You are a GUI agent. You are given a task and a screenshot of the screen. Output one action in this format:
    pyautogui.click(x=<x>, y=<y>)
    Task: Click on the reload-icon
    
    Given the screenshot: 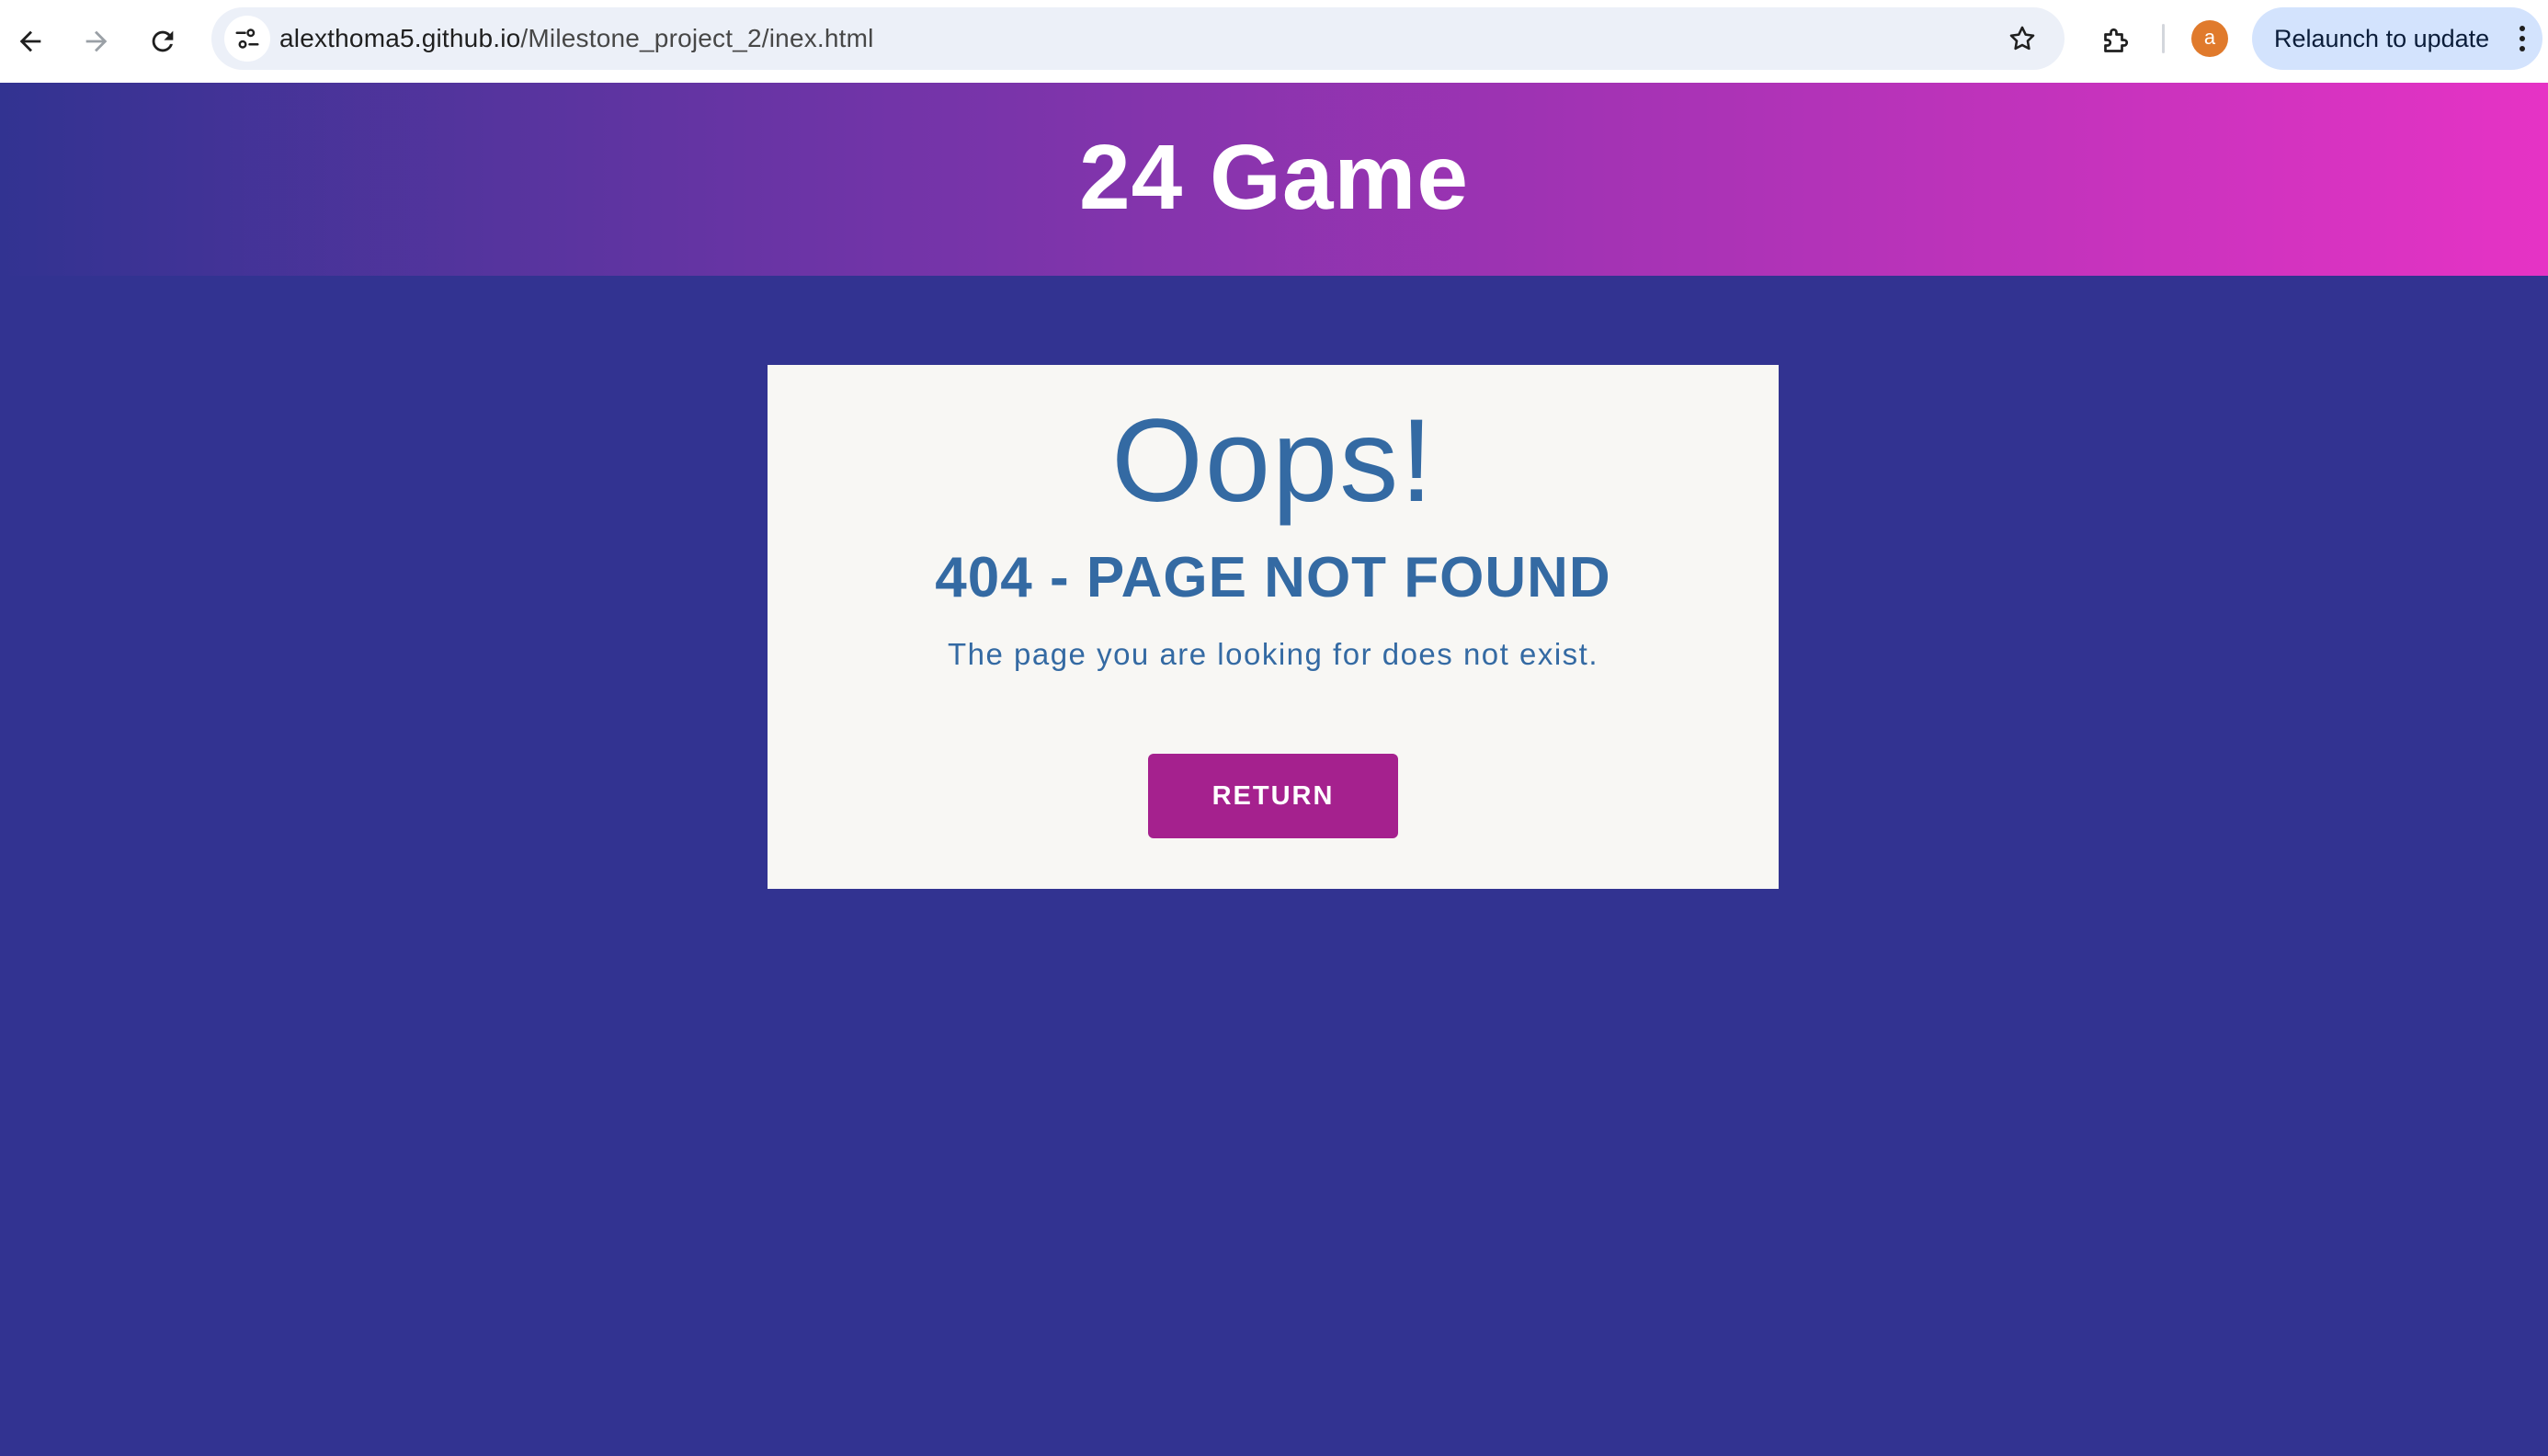 What is the action you would take?
    pyautogui.click(x=163, y=41)
    